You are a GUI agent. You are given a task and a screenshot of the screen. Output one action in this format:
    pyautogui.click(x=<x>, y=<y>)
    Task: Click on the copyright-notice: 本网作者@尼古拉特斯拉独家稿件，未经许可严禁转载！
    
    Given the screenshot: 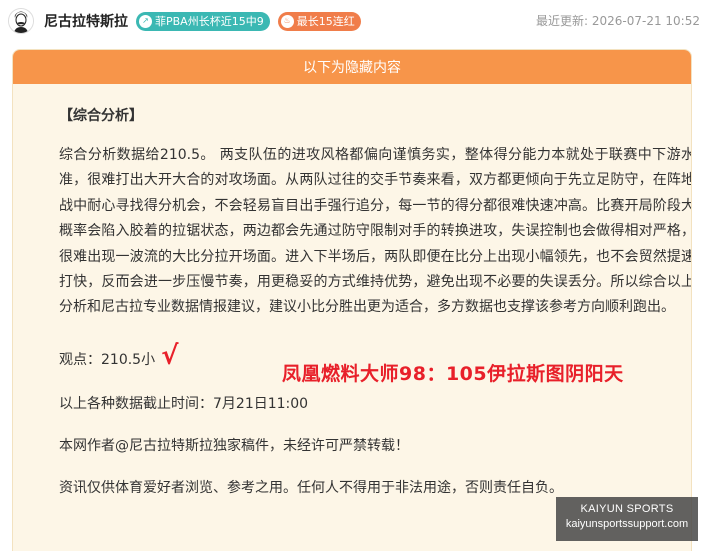 What is the action you would take?
    pyautogui.click(x=234, y=445)
    